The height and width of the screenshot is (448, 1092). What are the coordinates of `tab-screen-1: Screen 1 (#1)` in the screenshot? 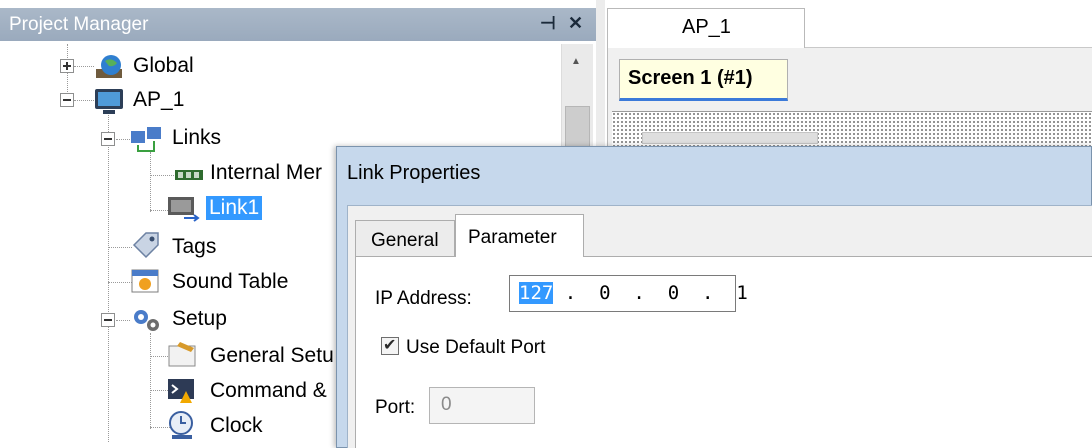 It's located at (703, 80).